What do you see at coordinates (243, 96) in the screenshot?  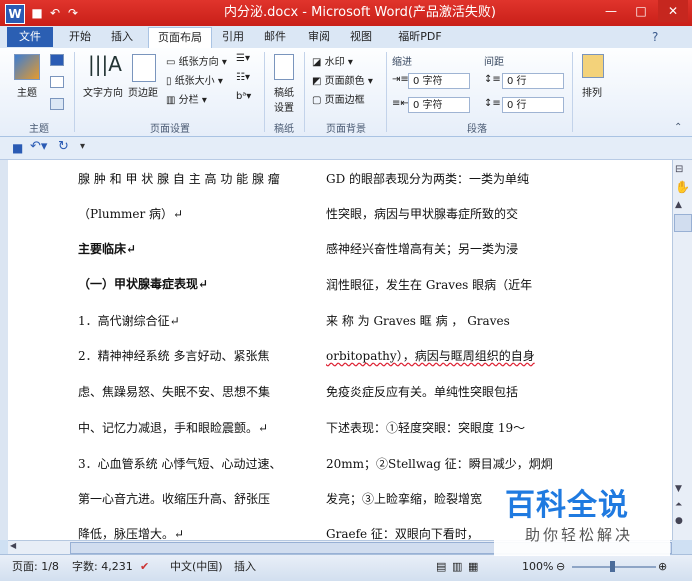 I see `hyphenation-icon: bᵃ▾` at bounding box center [243, 96].